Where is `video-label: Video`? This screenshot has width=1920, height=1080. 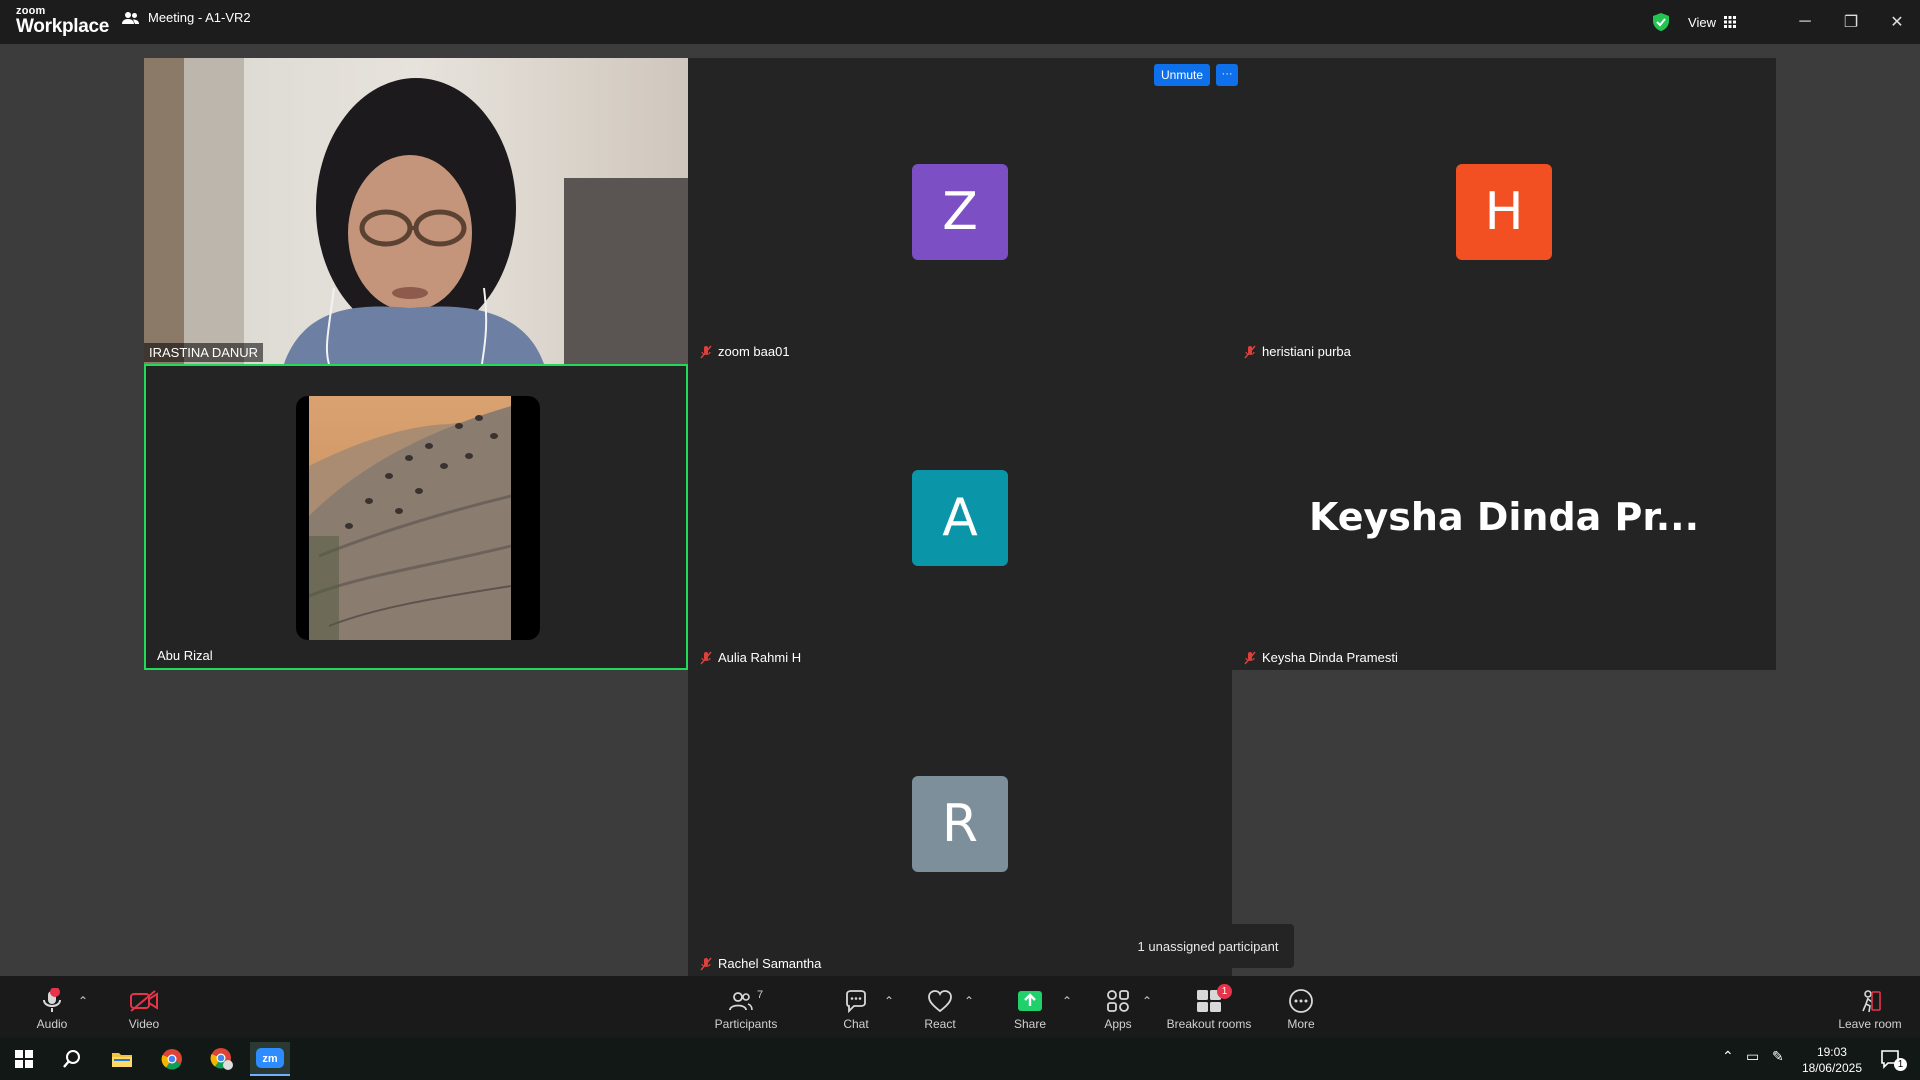 video-label: Video is located at coordinates (144, 1024).